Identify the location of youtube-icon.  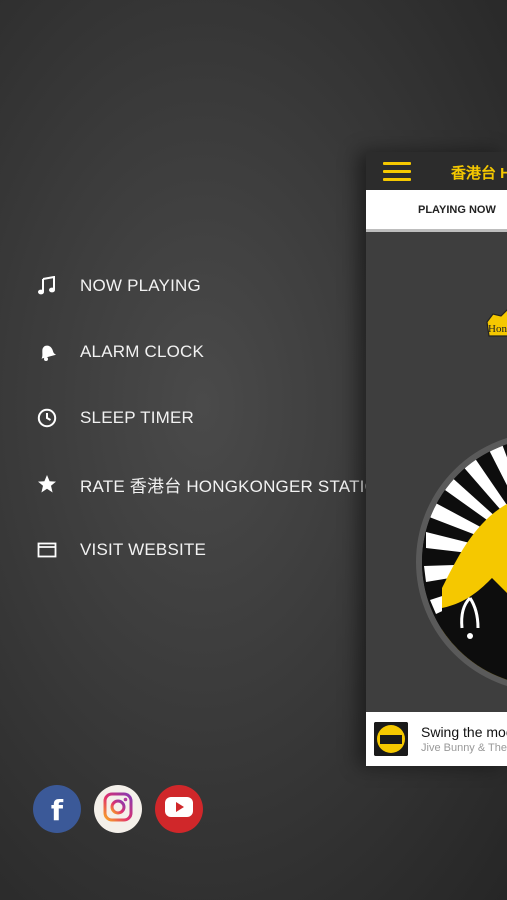
(179, 809).